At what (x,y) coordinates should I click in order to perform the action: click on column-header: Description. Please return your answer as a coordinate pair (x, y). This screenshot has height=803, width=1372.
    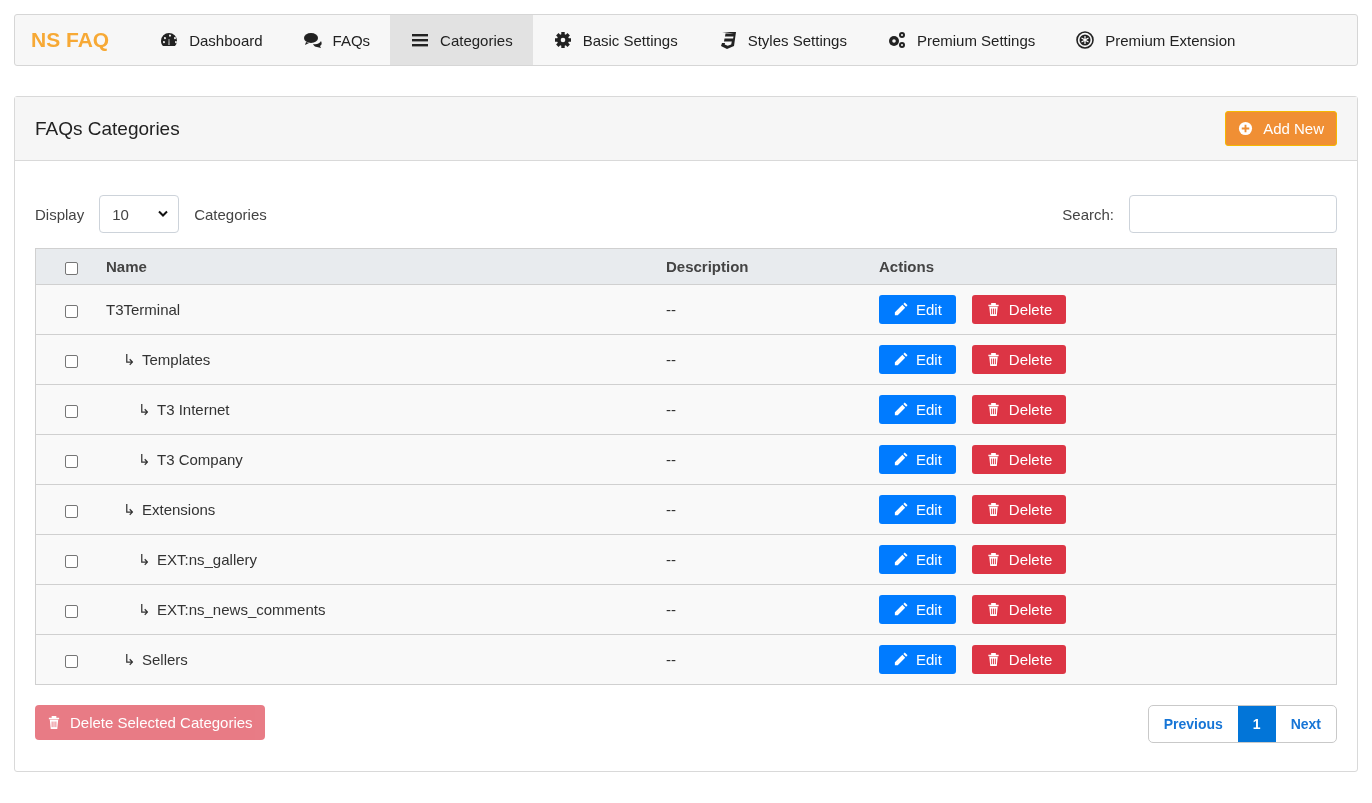
    Looking at the image, I should click on (772, 266).